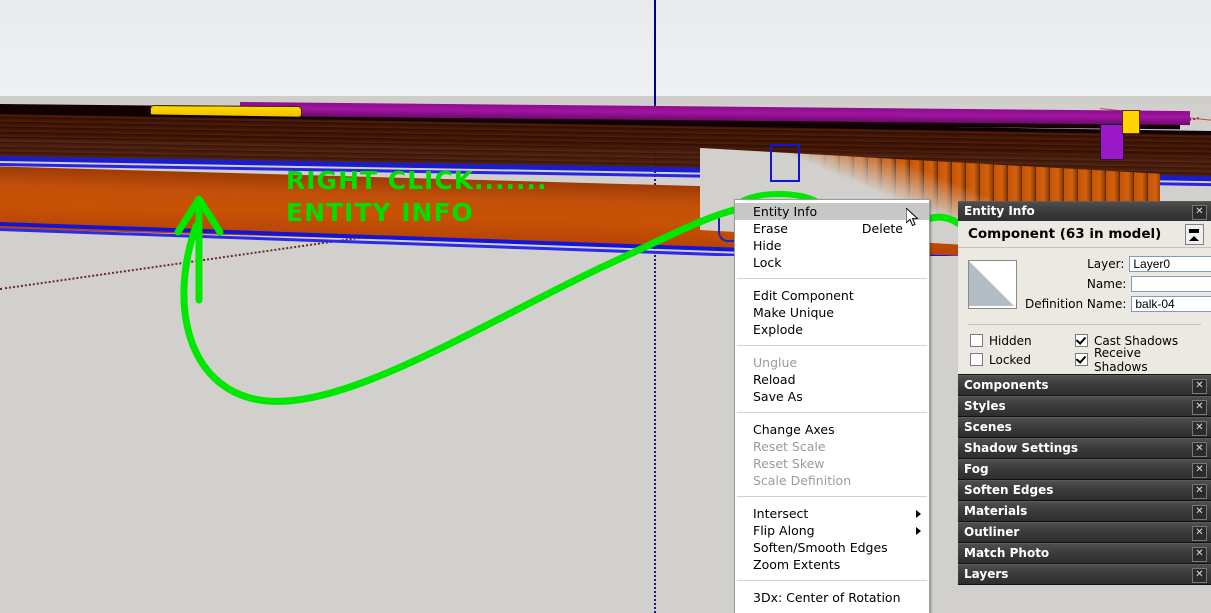  Describe the element at coordinates (1076, 304) in the screenshot. I see `definition-name-label: Definition Name:` at that location.